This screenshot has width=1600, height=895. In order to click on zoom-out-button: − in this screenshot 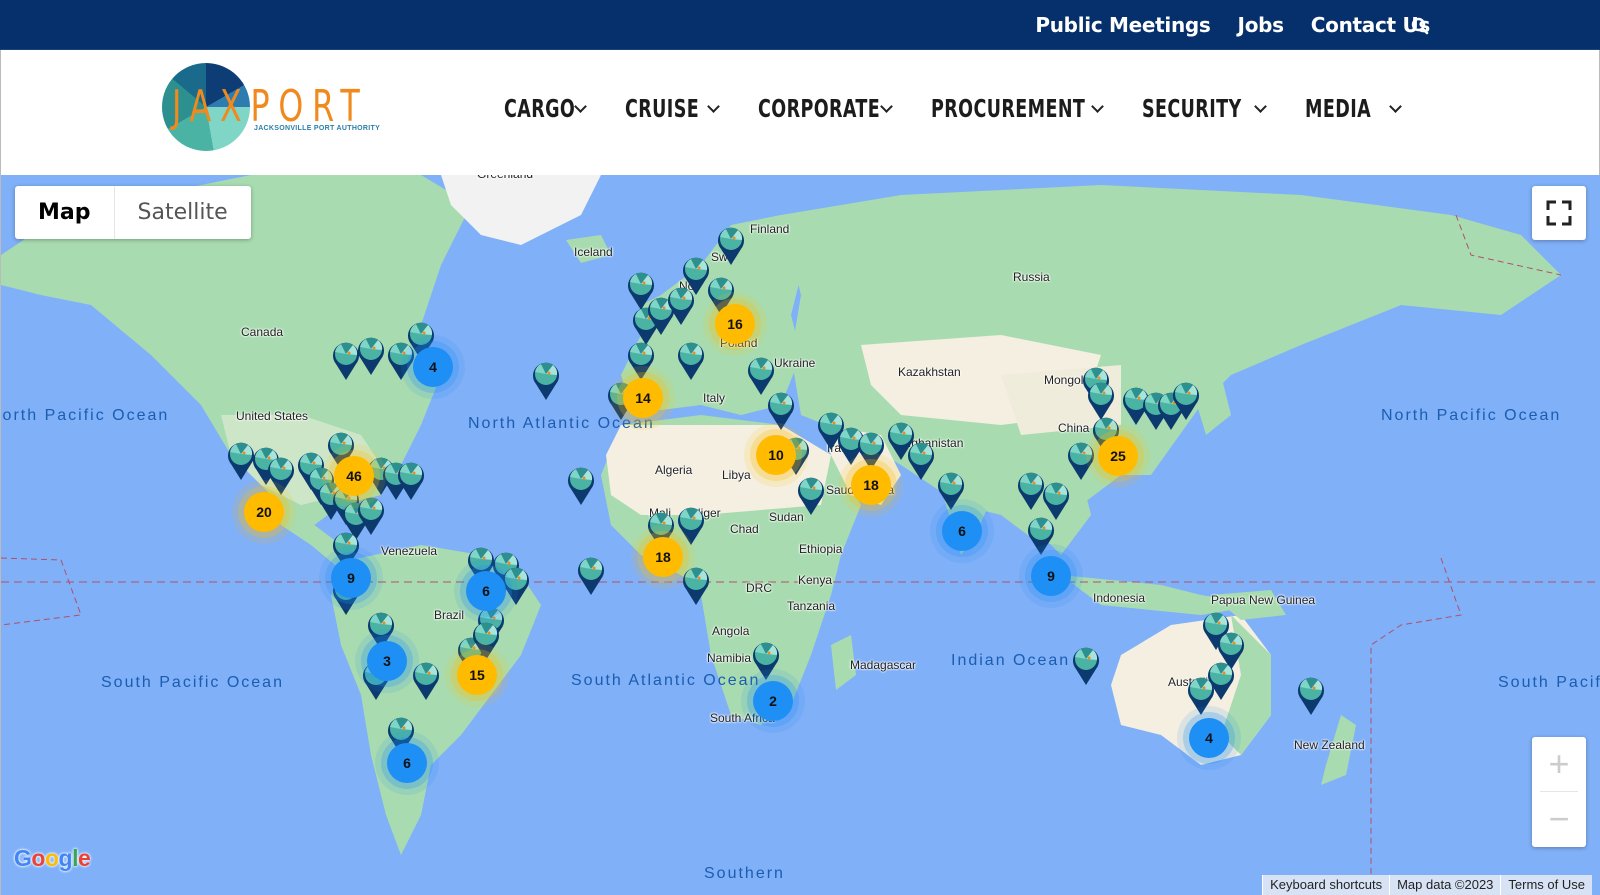, I will do `click(1559, 819)`.